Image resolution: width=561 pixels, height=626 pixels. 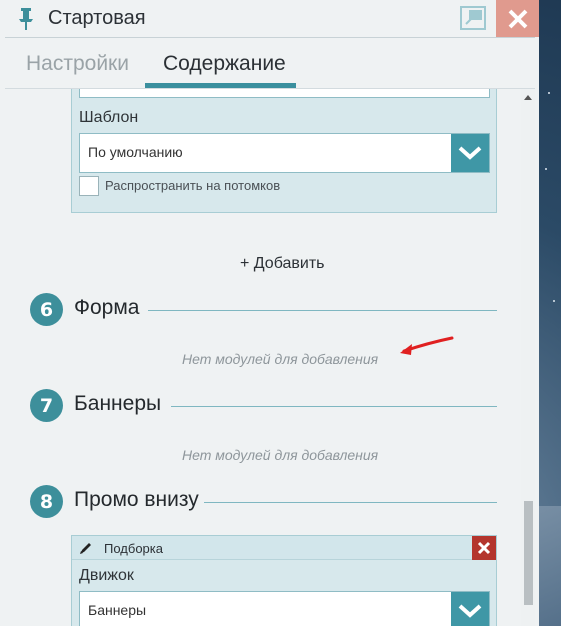 What do you see at coordinates (284, 580) in the screenshot?
I see `module-block: Подборка Движок Баннеры` at bounding box center [284, 580].